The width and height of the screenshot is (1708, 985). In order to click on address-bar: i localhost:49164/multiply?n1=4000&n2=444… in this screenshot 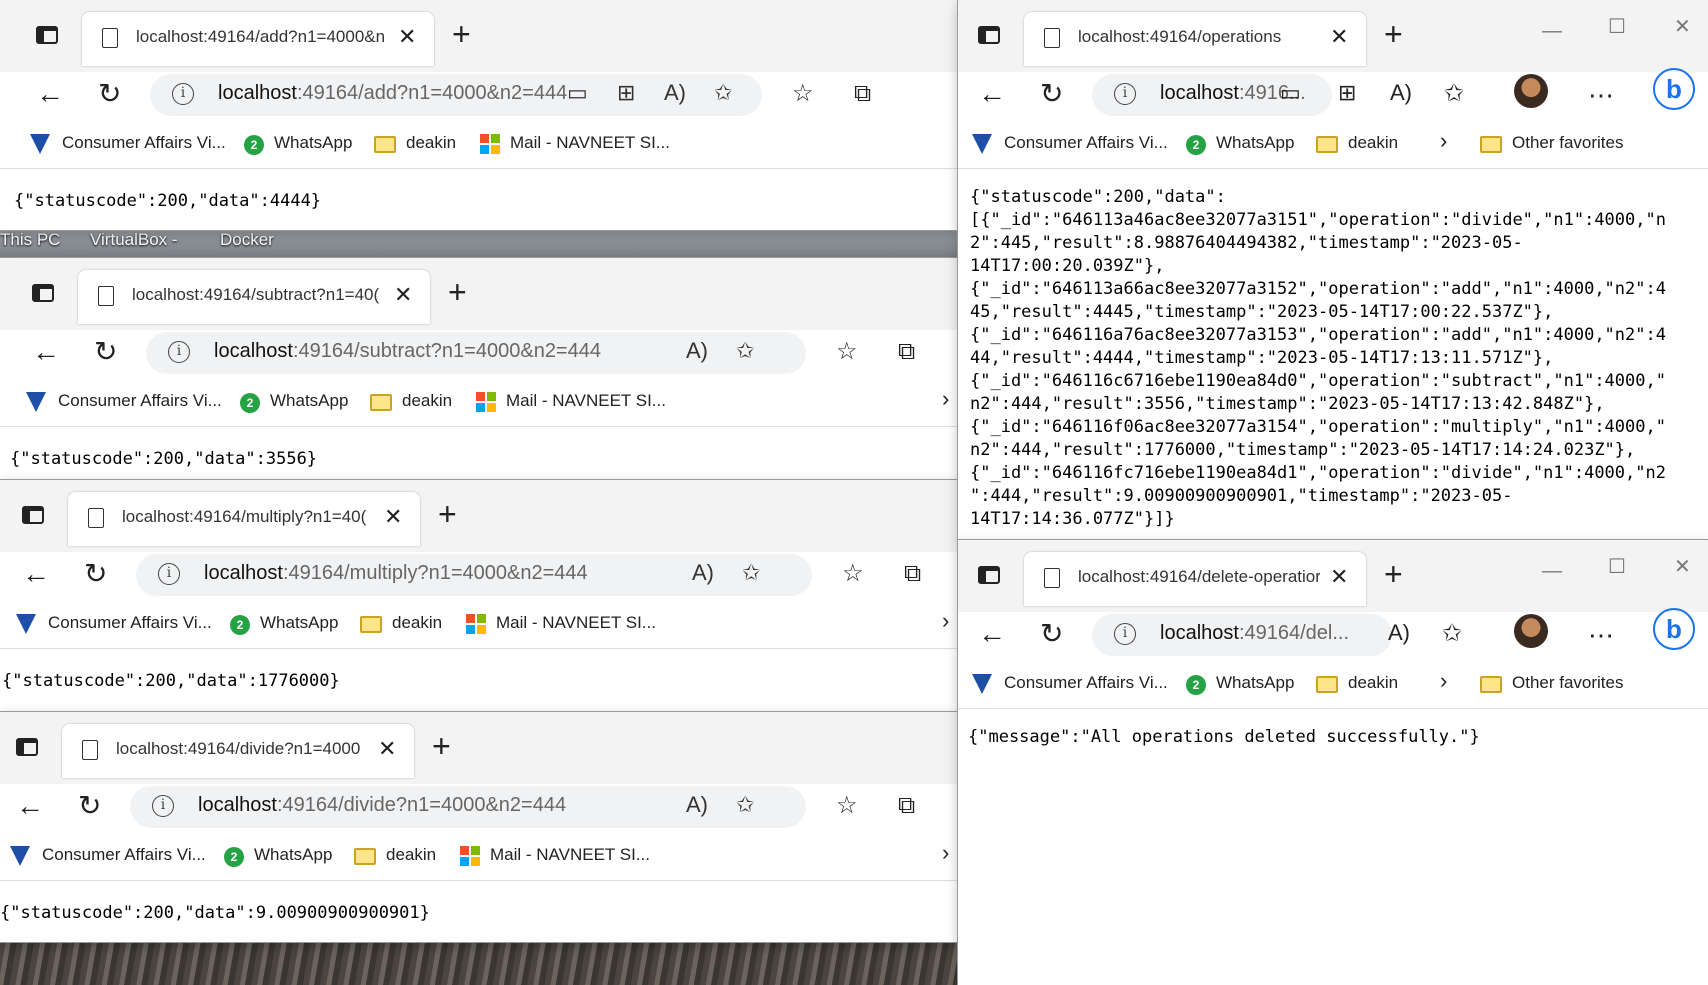, I will do `click(474, 575)`.